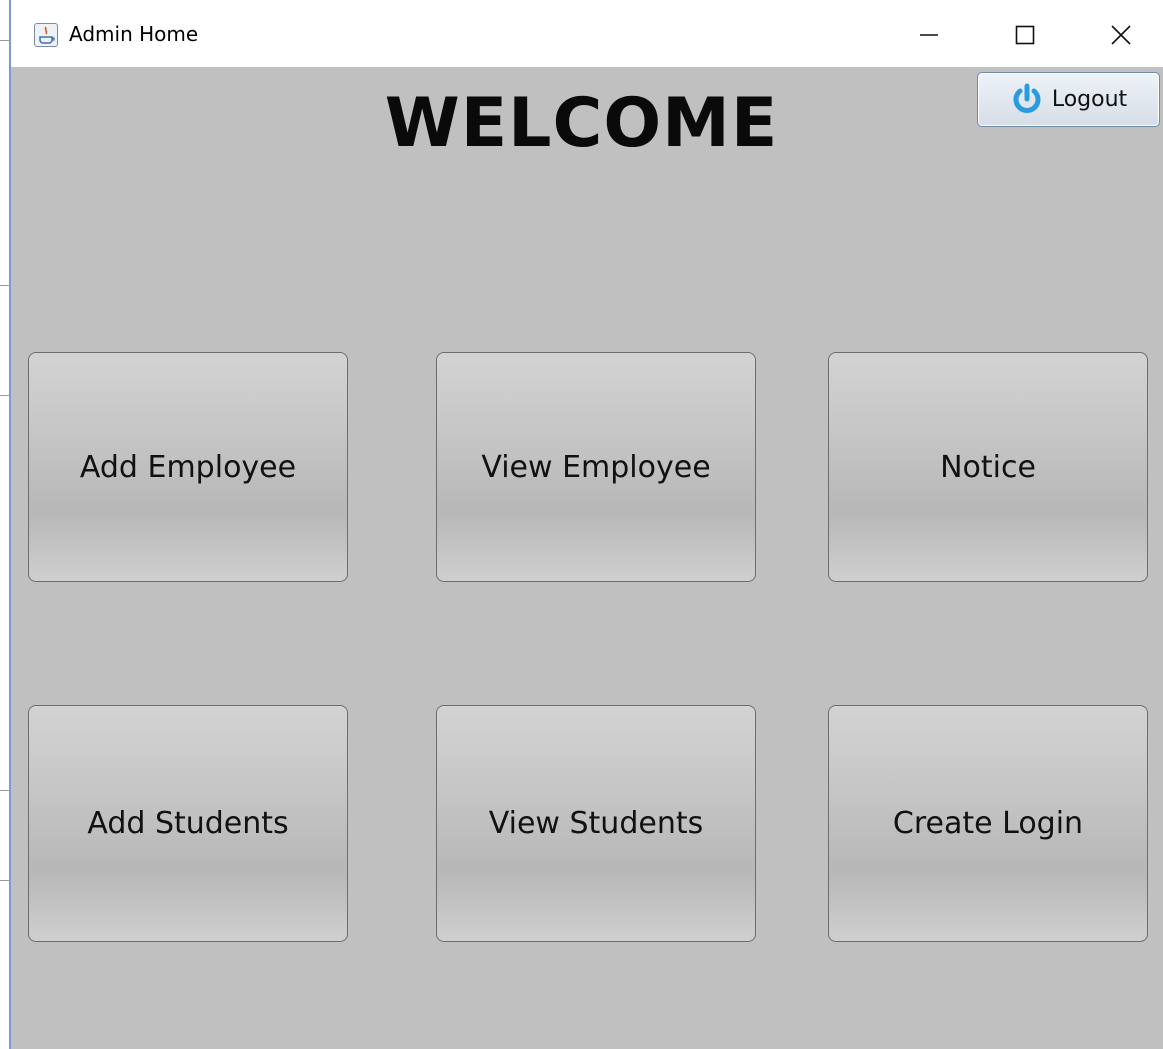  What do you see at coordinates (134, 34) in the screenshot?
I see `window-title: Admin Home` at bounding box center [134, 34].